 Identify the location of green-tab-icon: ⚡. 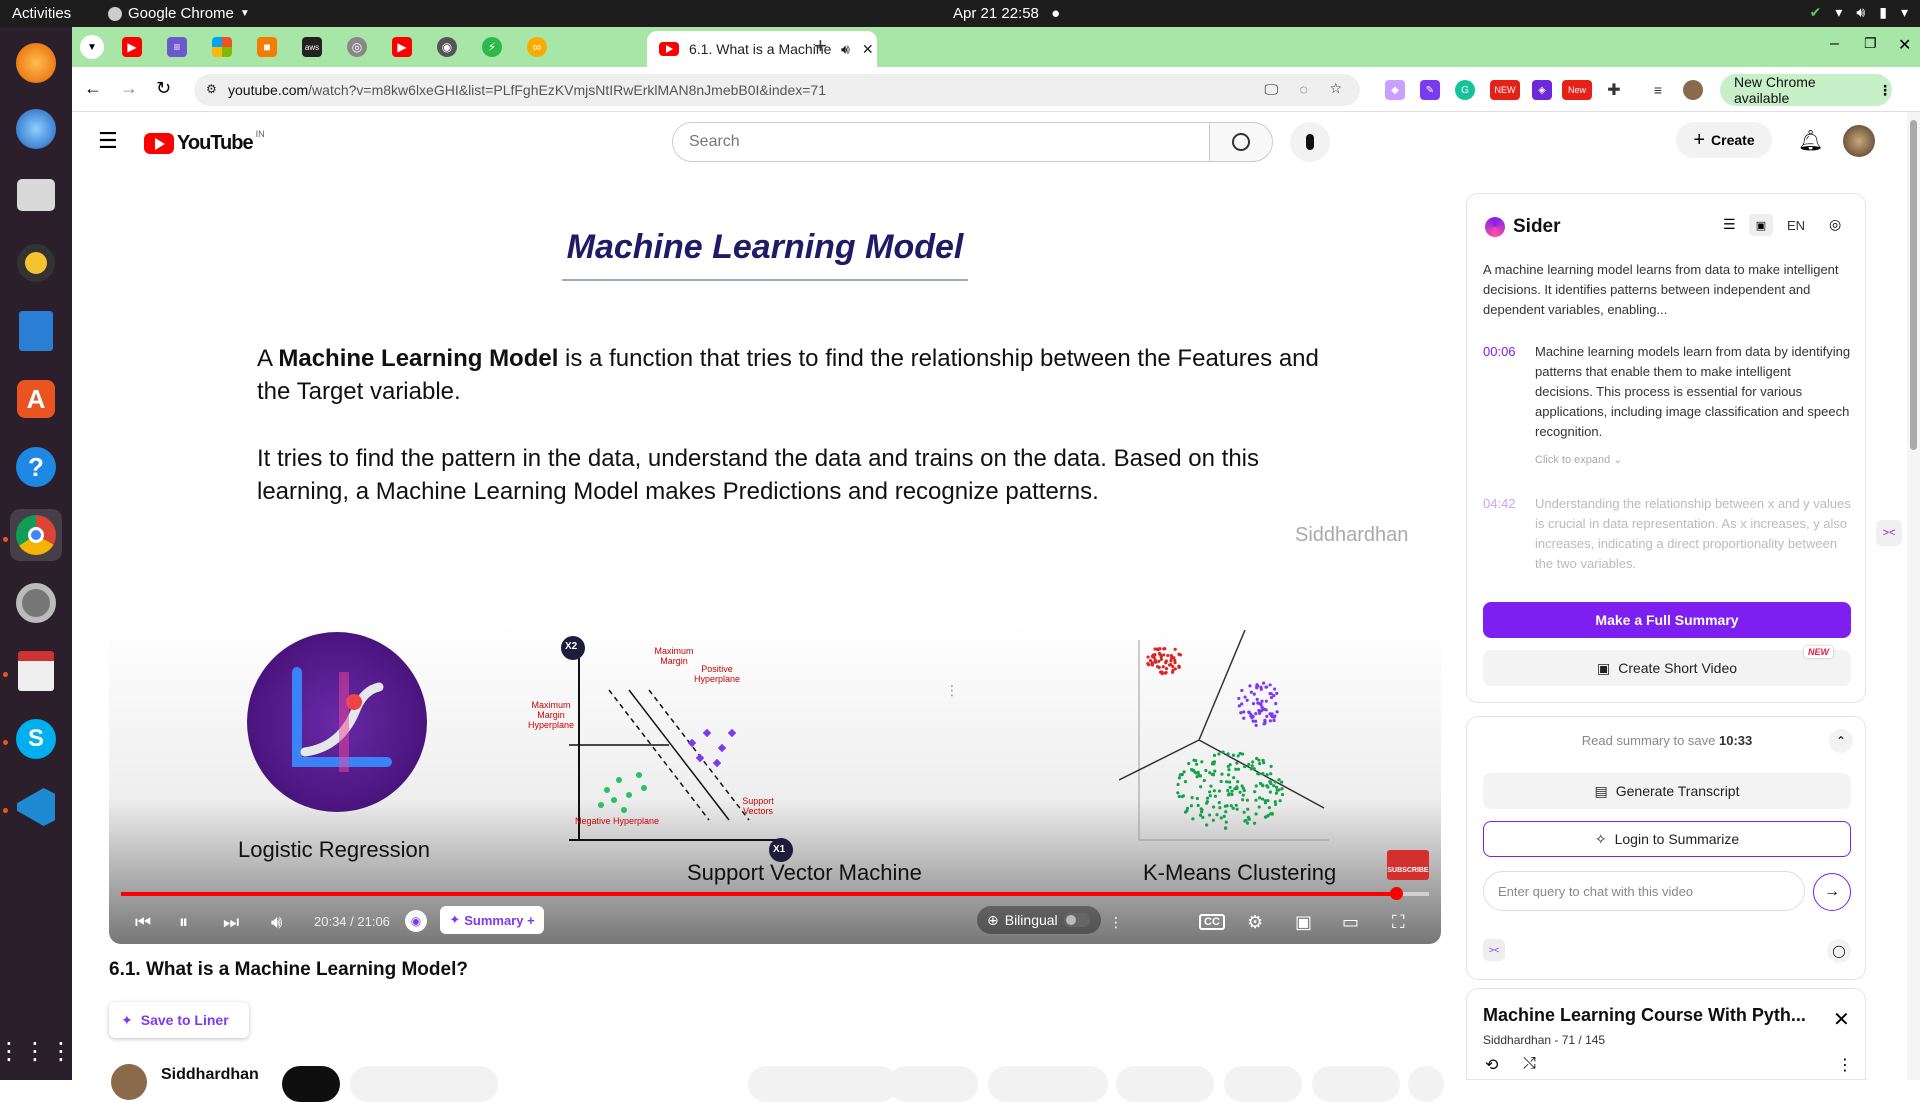
(492, 47).